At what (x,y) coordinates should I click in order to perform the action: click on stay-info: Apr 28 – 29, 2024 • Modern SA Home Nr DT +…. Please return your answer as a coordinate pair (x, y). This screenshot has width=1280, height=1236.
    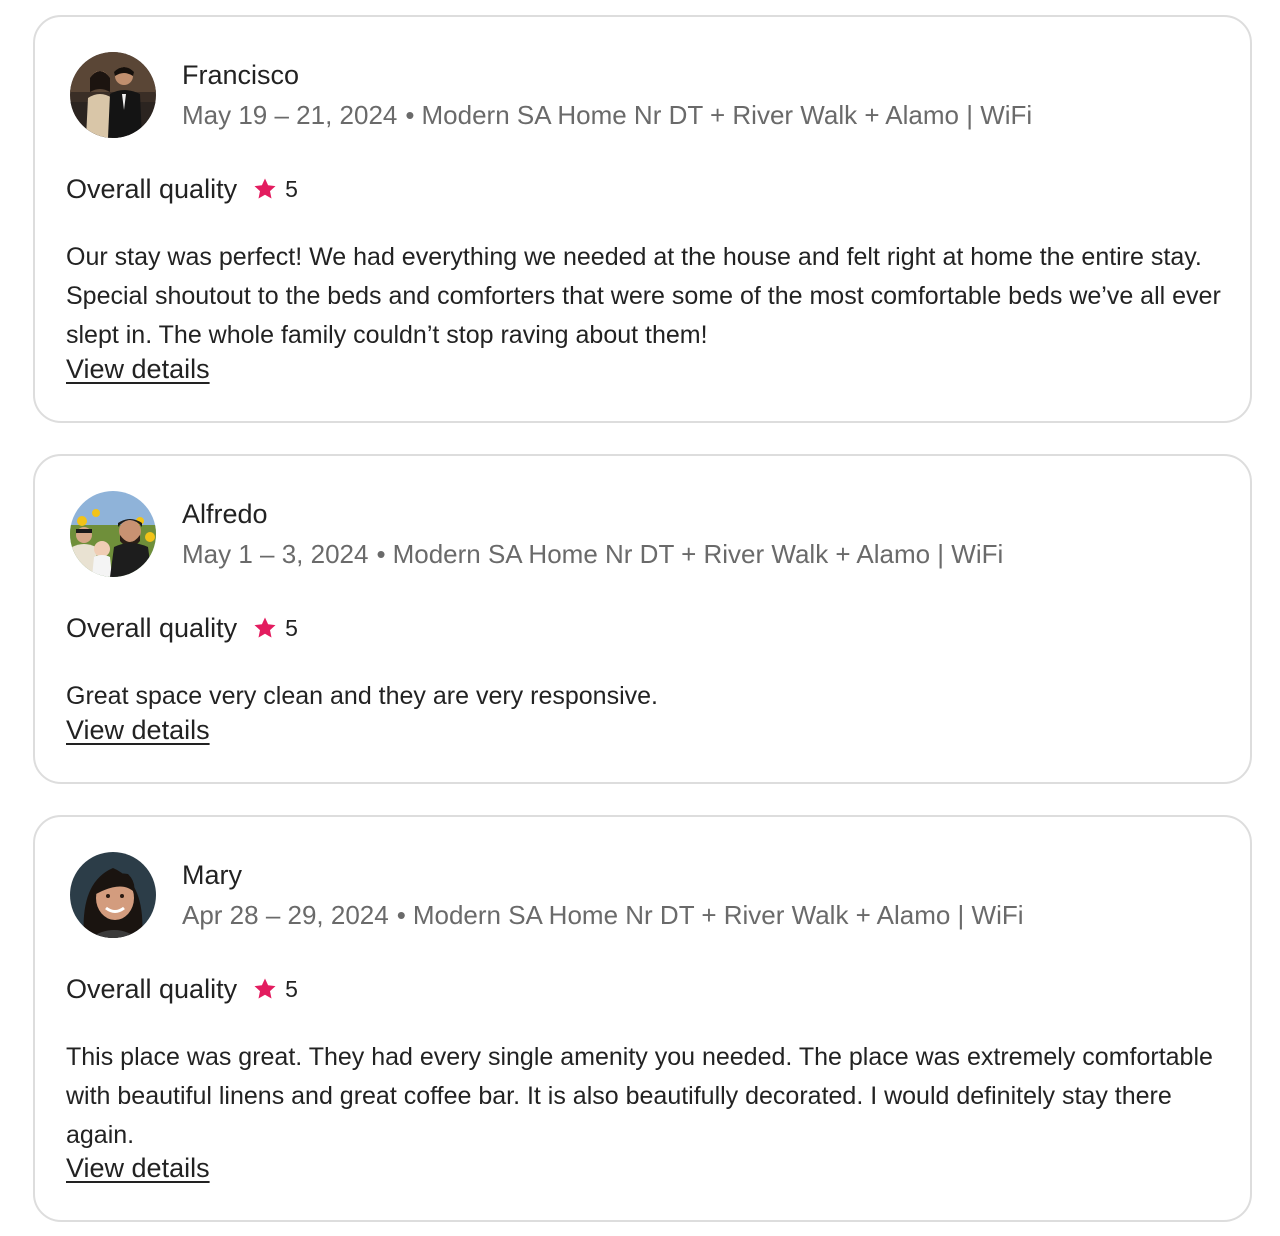
    Looking at the image, I should click on (603, 915).